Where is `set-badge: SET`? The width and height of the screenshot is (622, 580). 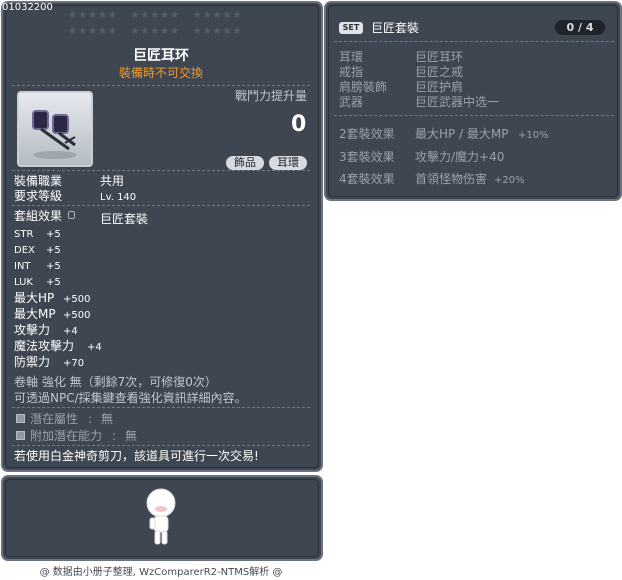 set-badge: SET is located at coordinates (351, 28).